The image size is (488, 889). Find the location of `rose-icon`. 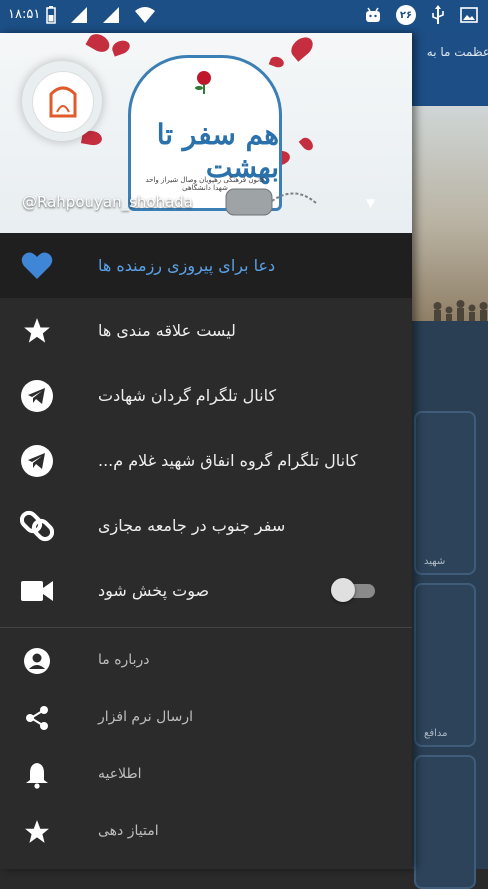

rose-icon is located at coordinates (203, 82).